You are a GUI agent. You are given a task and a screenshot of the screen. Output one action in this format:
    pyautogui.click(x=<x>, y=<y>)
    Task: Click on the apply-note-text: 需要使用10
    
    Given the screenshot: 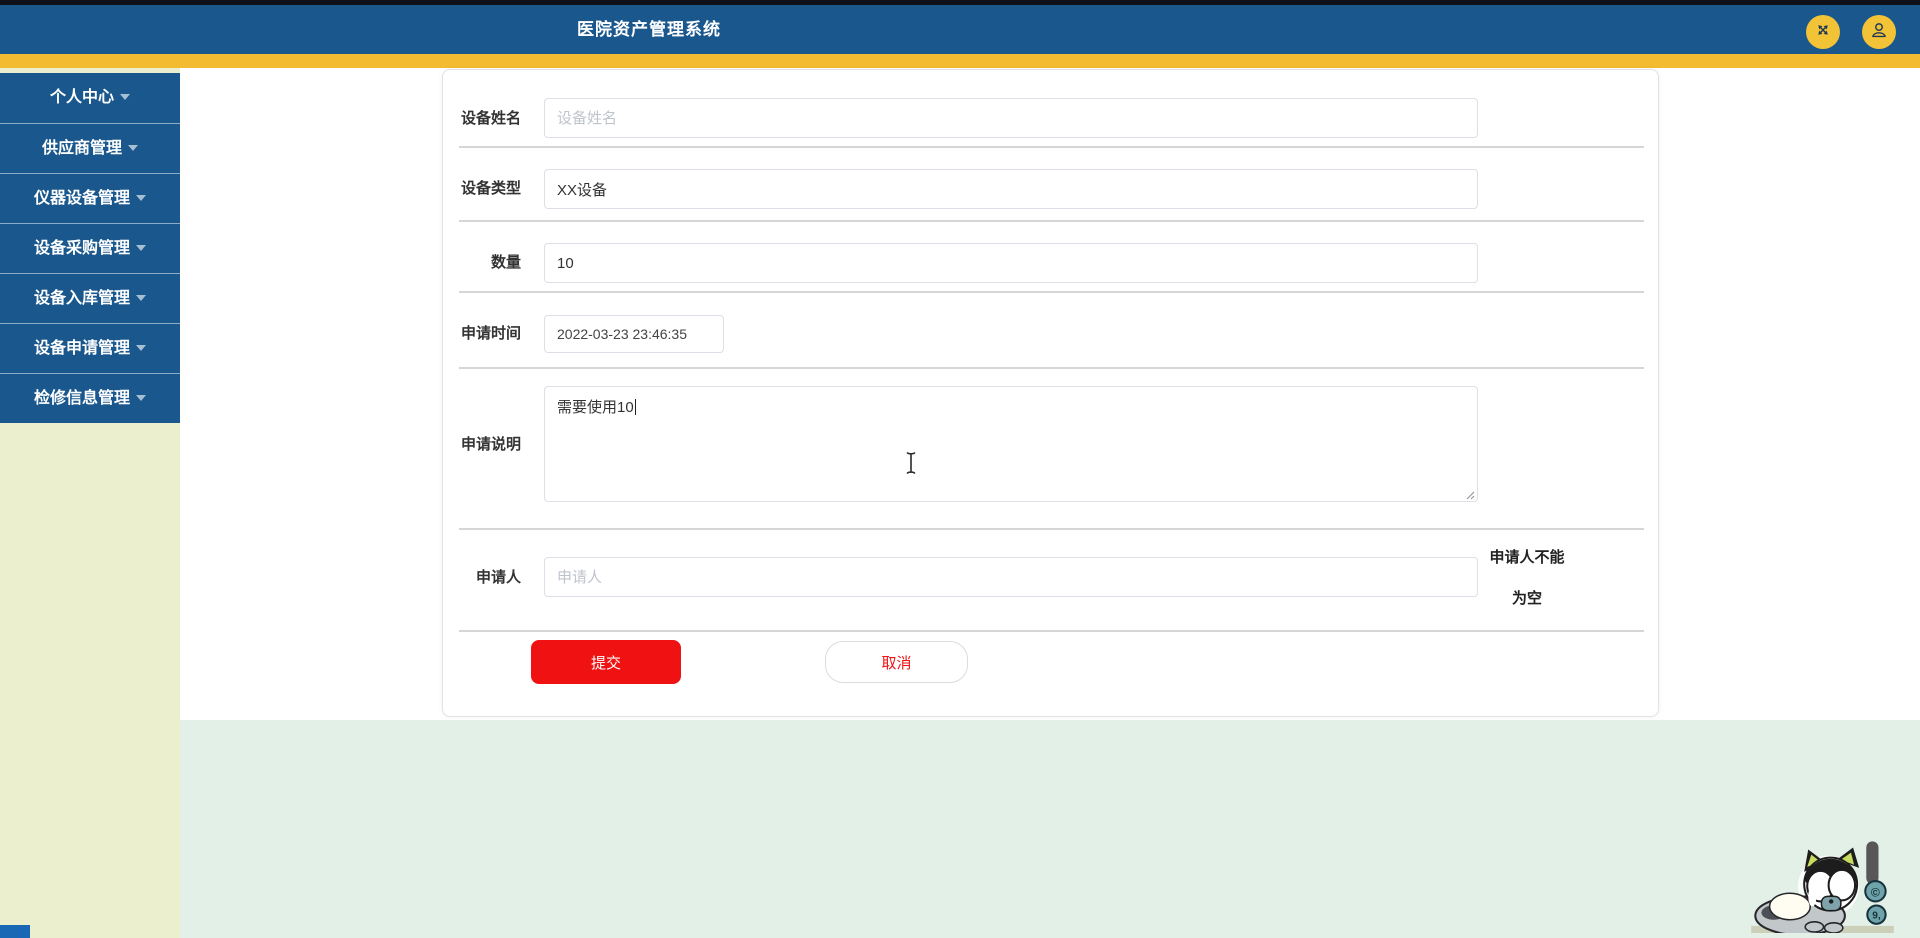 What is the action you would take?
    pyautogui.click(x=595, y=407)
    